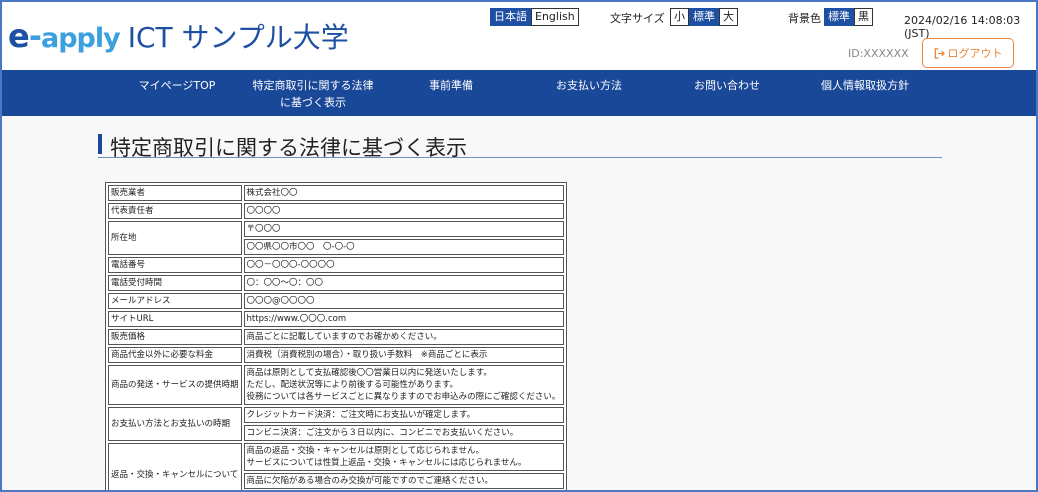  I want to click on table-row: メールアドレス 〇〇〇@〇〇〇〇, so click(336, 301).